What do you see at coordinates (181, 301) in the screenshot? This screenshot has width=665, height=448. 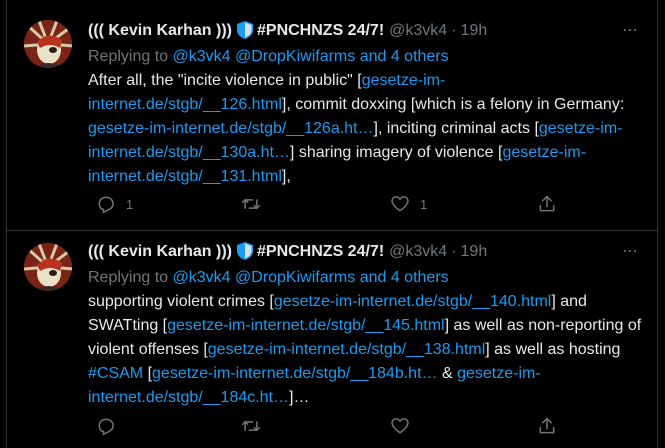 I see `tweet-text-segment: supporting violent crimes [` at bounding box center [181, 301].